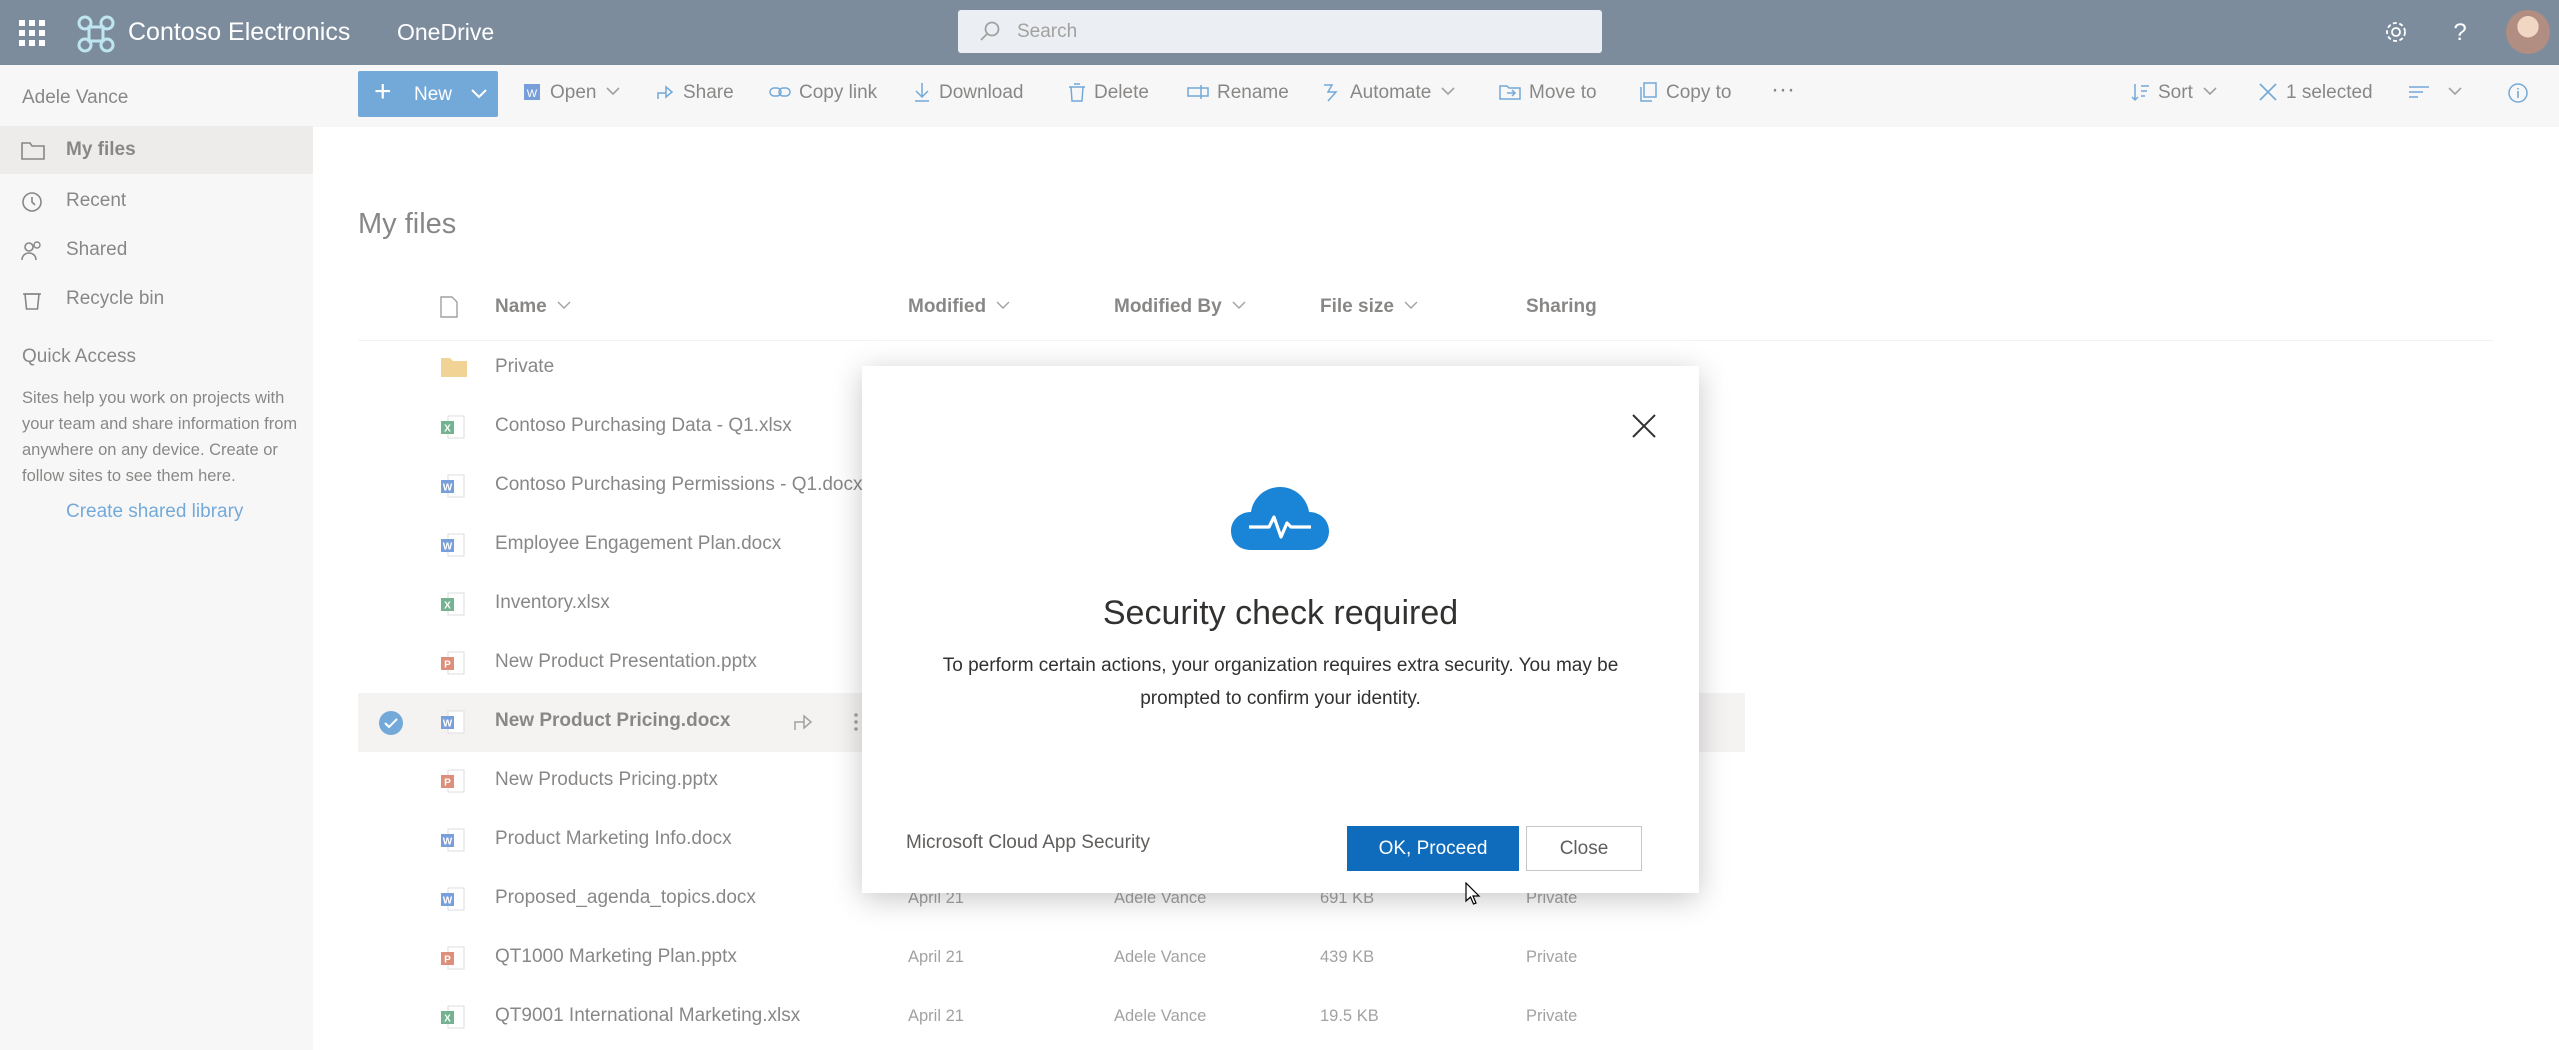 This screenshot has width=2559, height=1050. What do you see at coordinates (1028, 842) in the screenshot?
I see `dialog-footer-label: Microsoft Cloud App Security` at bounding box center [1028, 842].